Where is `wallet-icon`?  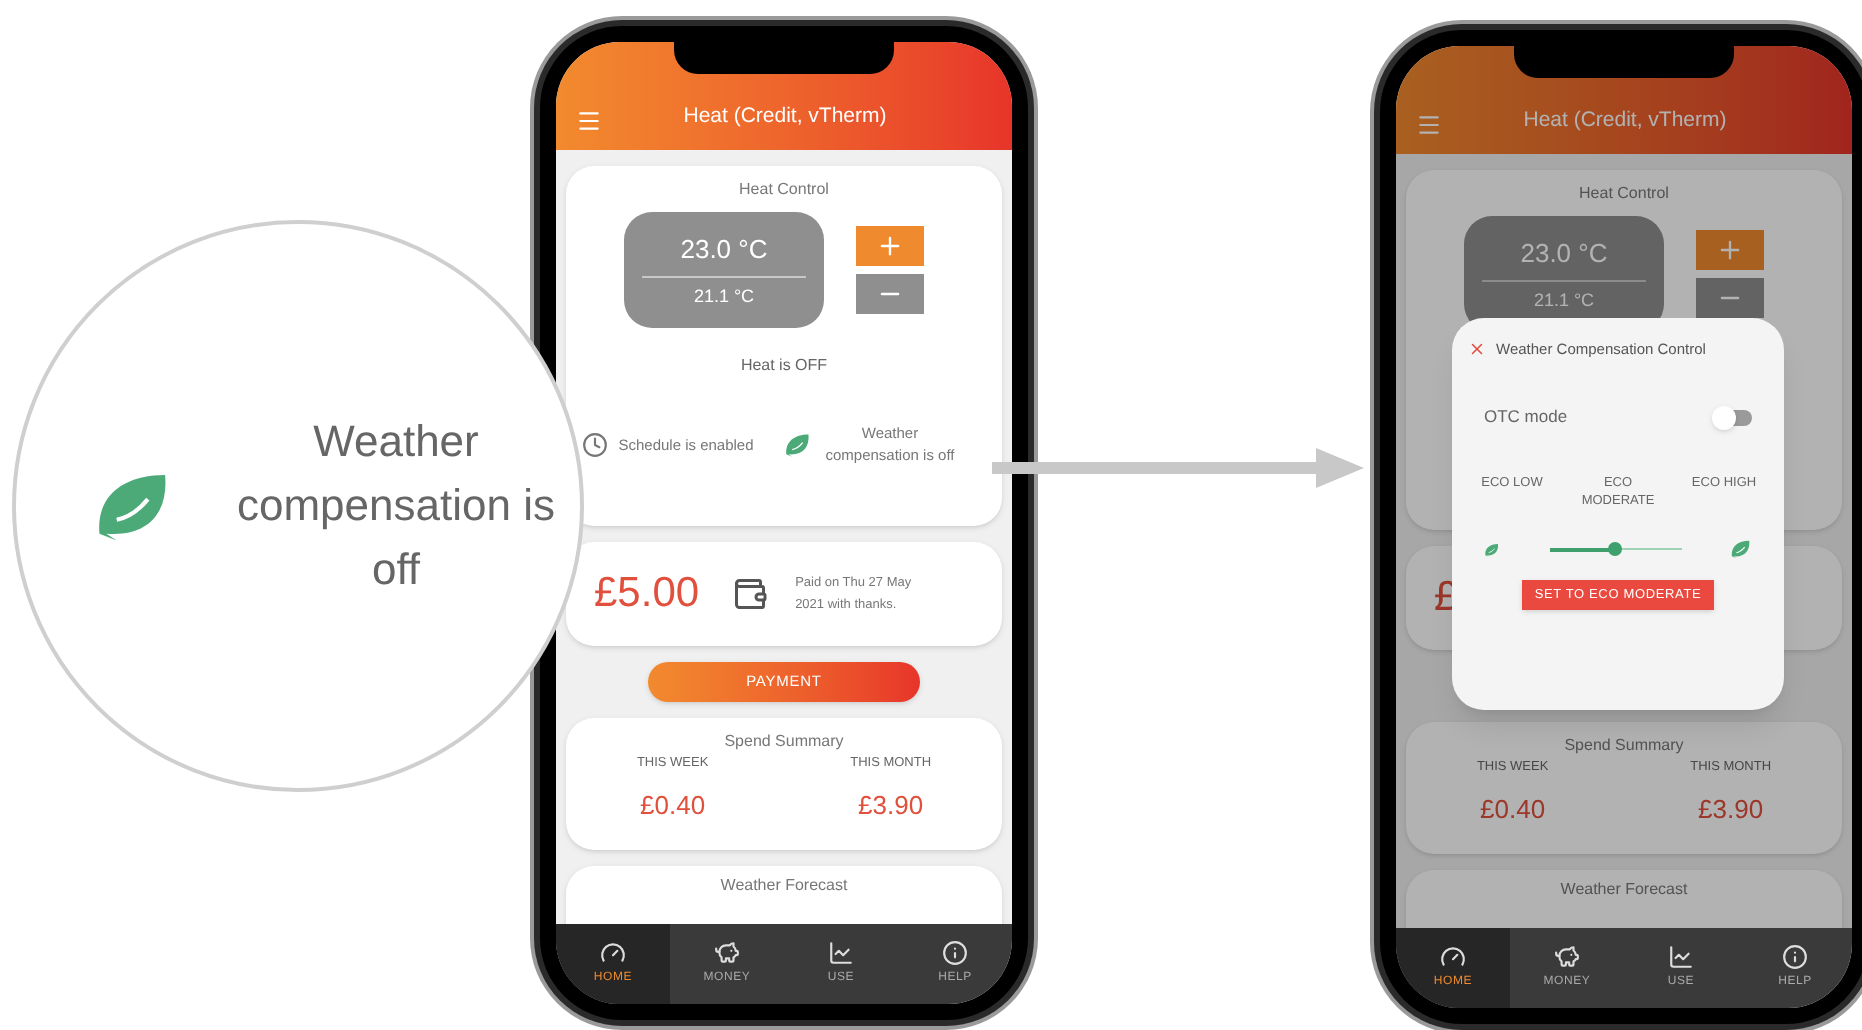 wallet-icon is located at coordinates (749, 594).